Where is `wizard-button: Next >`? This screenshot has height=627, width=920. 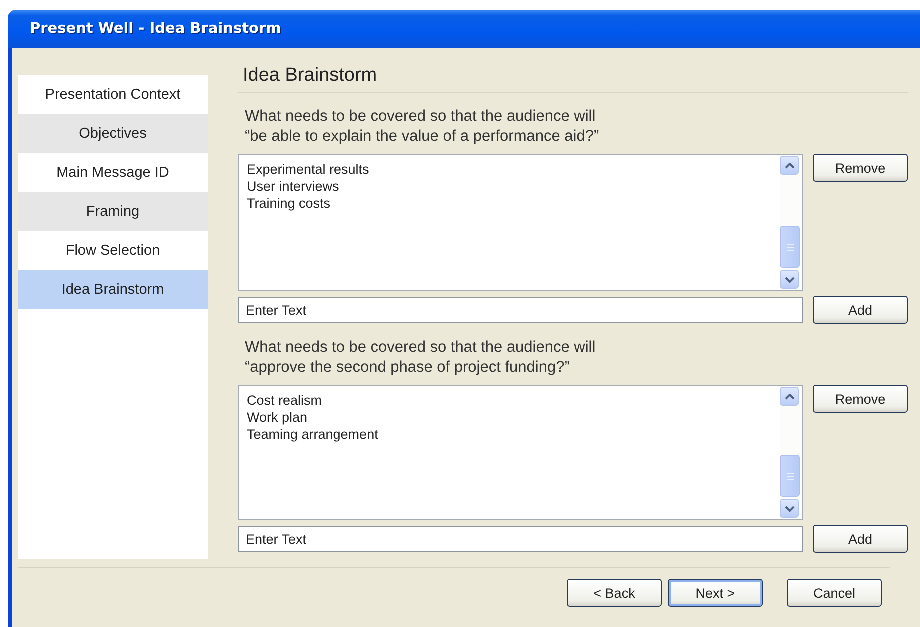 wizard-button: Next > is located at coordinates (715, 593).